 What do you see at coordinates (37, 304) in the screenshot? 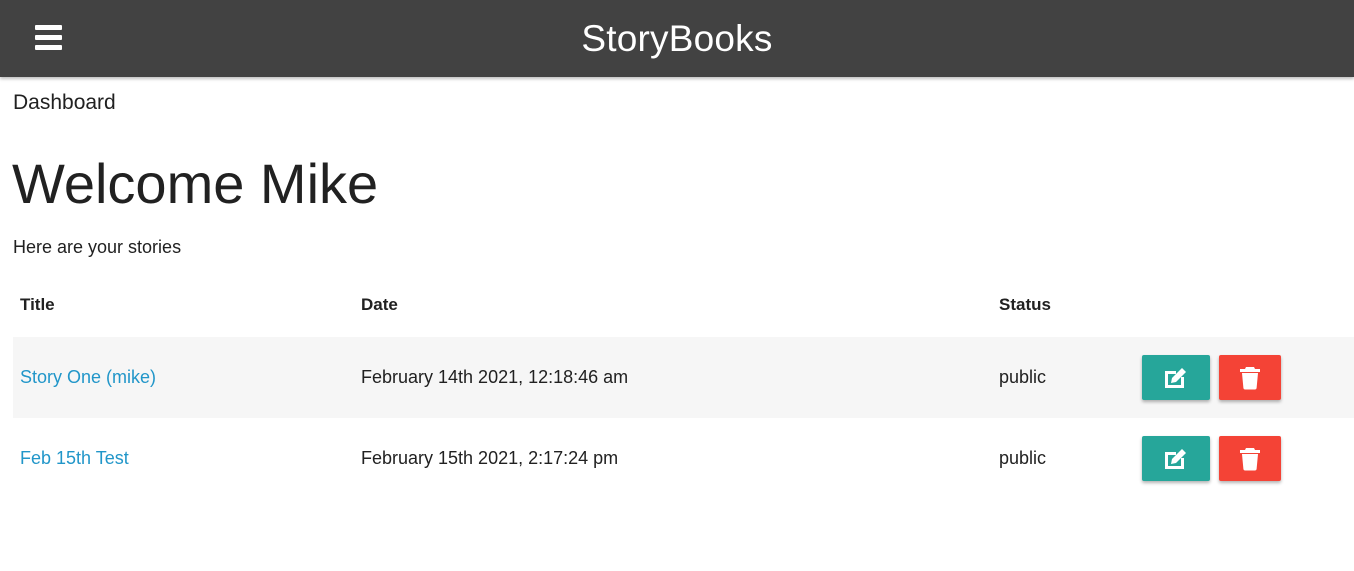
I see `header-title: Title` at bounding box center [37, 304].